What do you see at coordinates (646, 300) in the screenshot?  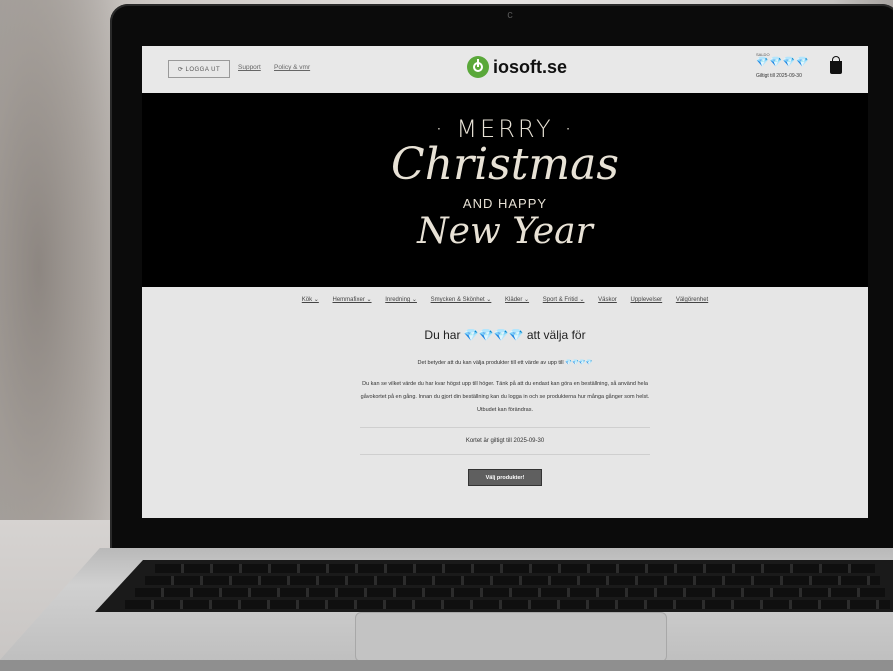 I see `nav-item-upplevelser: Upplevelser` at bounding box center [646, 300].